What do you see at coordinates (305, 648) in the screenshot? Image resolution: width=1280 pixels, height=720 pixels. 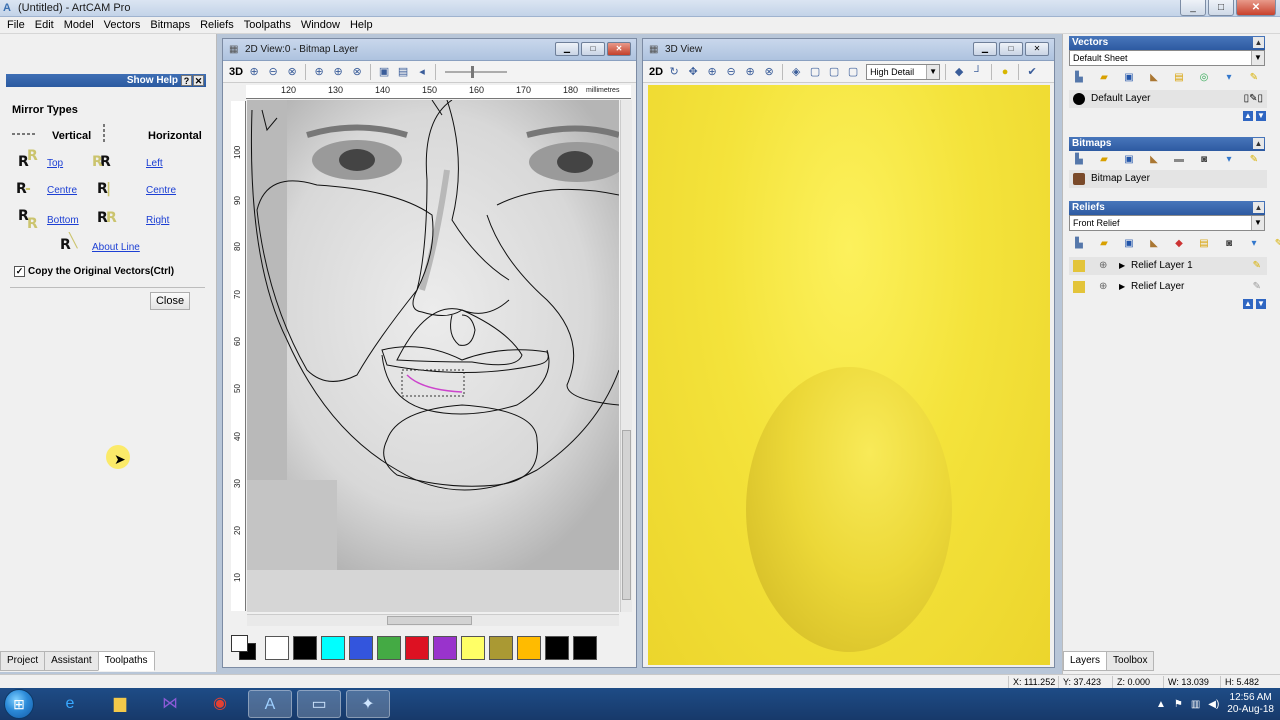 I see `color-swatch-black` at bounding box center [305, 648].